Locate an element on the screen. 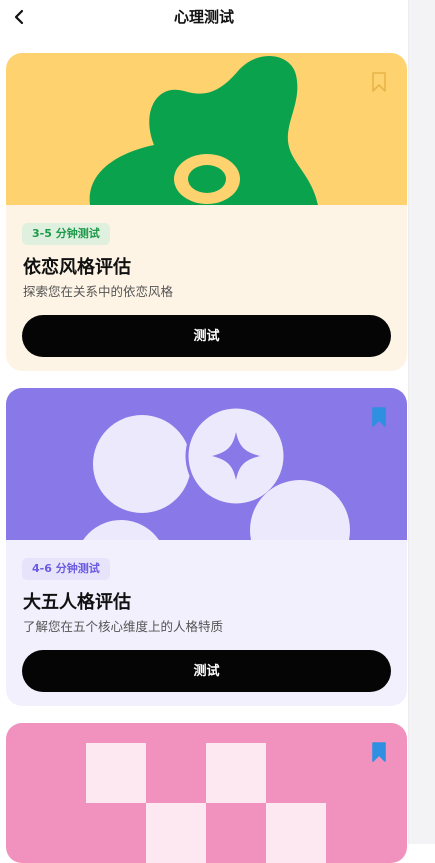 Image resolution: width=435 pixels, height=863 pixels. card-subtitle: 探索您在关系中的依恋风格 is located at coordinates (98, 291).